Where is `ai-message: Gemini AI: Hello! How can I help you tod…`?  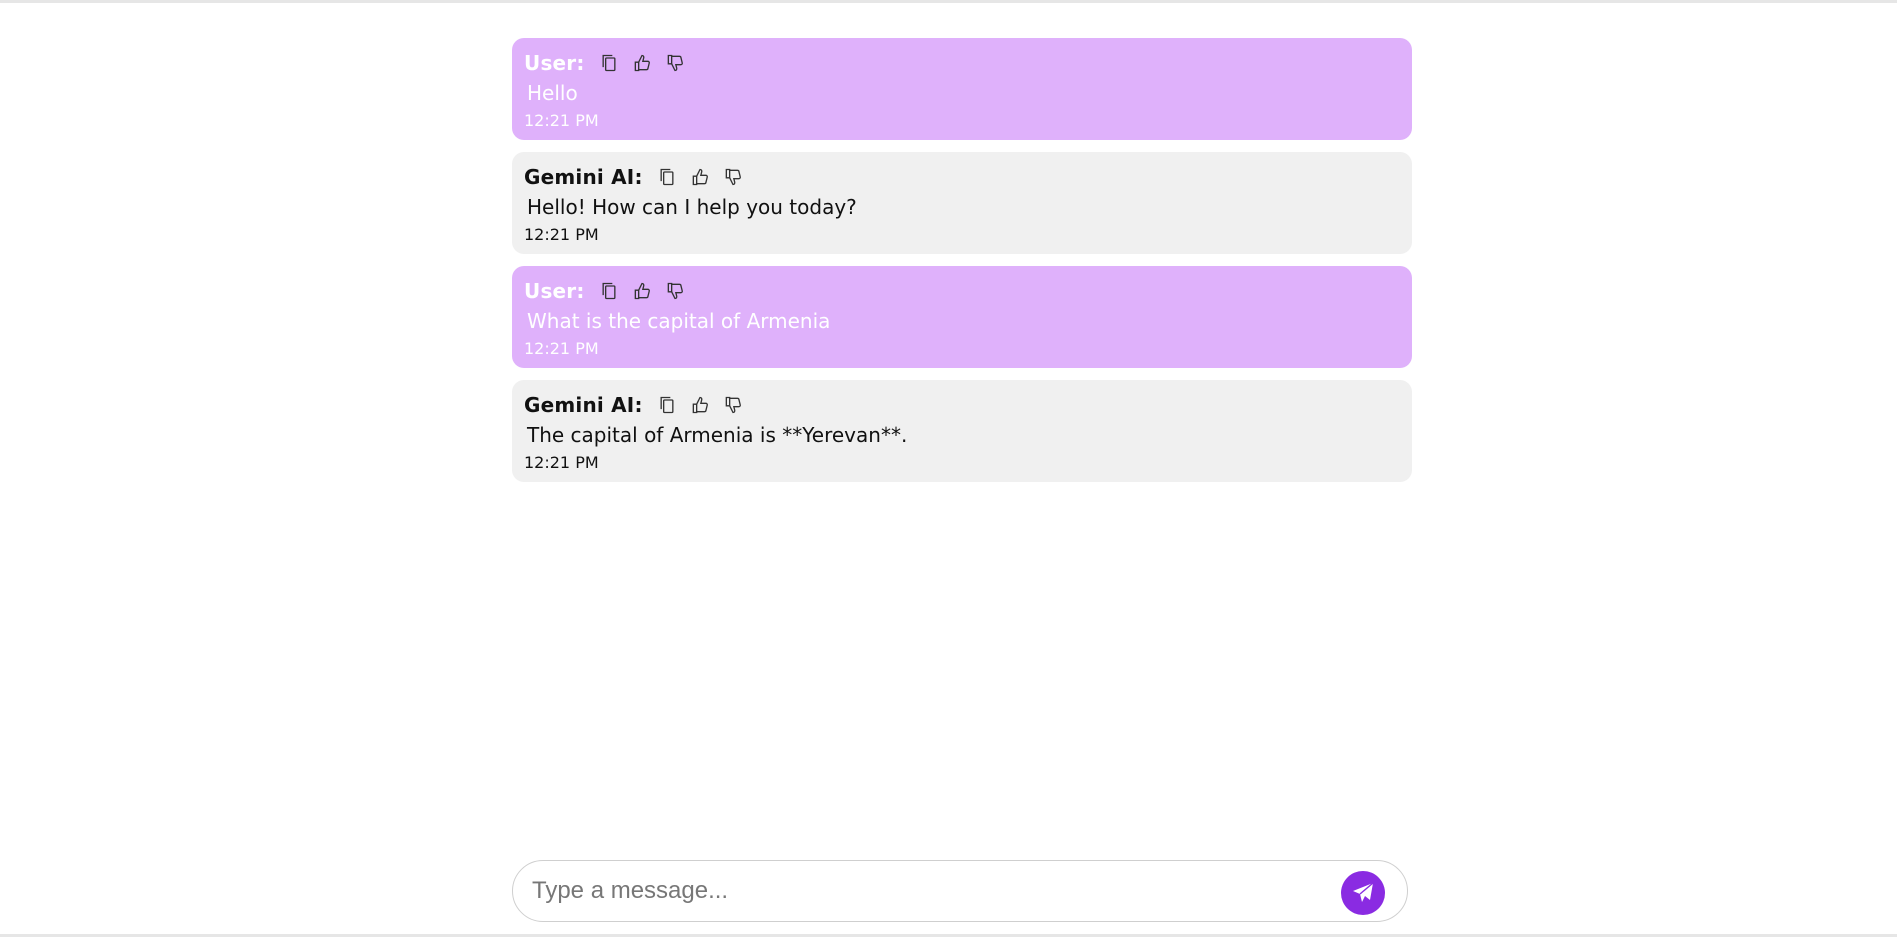 ai-message: Gemini AI: Hello! How can I help you tod… is located at coordinates (962, 203).